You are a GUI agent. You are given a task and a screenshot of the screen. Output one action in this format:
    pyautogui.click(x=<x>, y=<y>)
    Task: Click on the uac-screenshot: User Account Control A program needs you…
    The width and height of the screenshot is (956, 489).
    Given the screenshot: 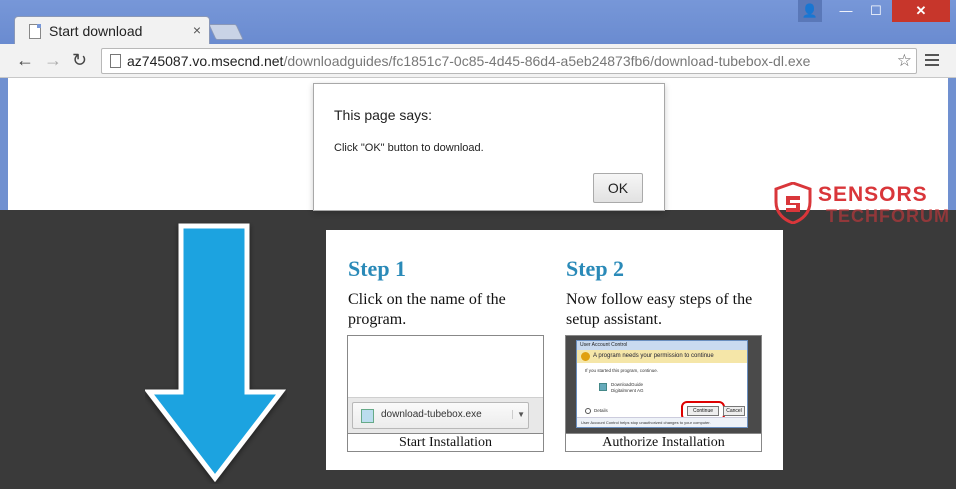 What is the action you would take?
    pyautogui.click(x=663, y=393)
    